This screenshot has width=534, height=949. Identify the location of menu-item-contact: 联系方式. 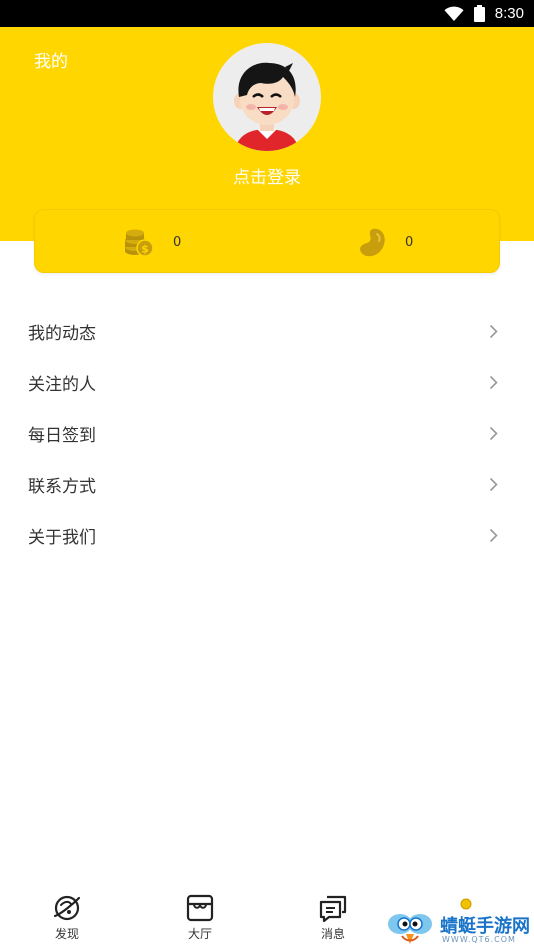
(267, 484).